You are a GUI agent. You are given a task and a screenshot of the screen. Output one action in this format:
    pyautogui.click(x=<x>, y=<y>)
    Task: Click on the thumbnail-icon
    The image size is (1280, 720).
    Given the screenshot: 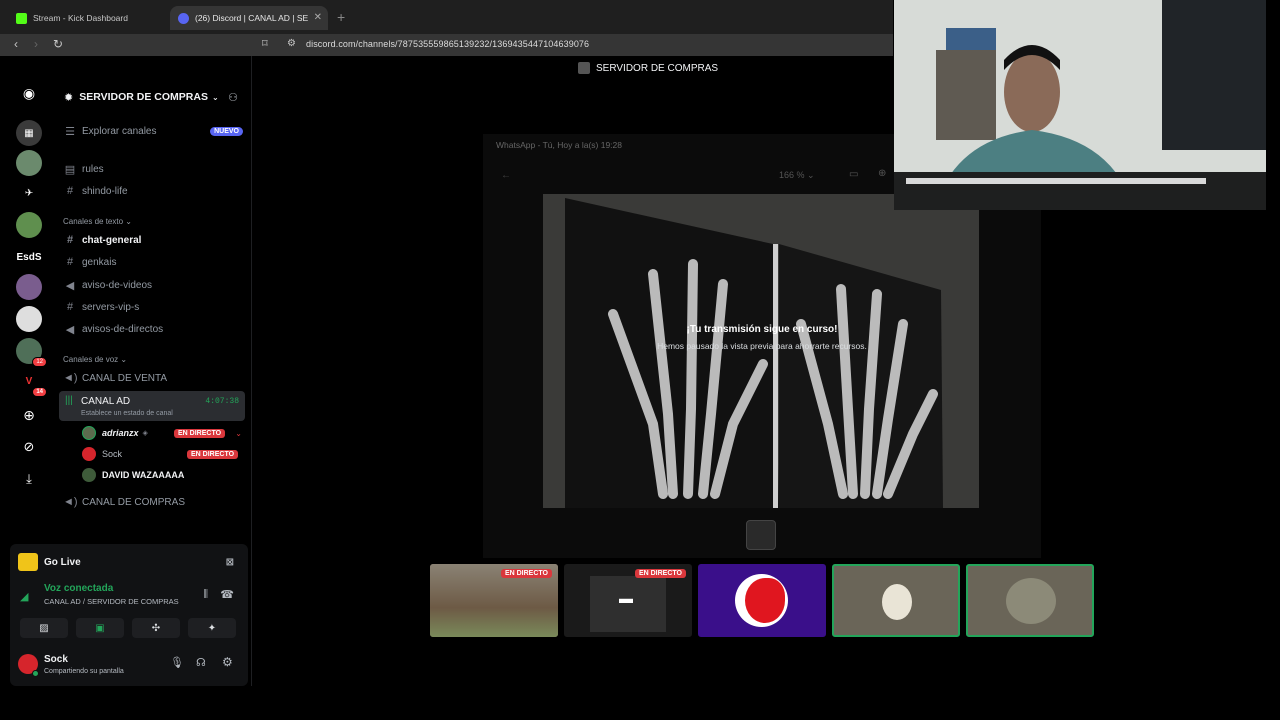 What is the action you would take?
    pyautogui.click(x=761, y=535)
    